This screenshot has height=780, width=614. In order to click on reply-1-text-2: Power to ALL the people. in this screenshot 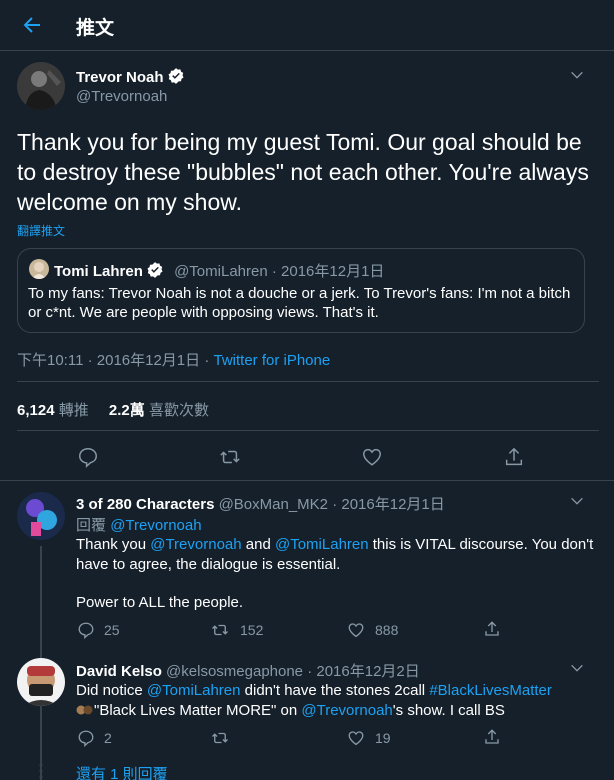, I will do `click(160, 602)`.